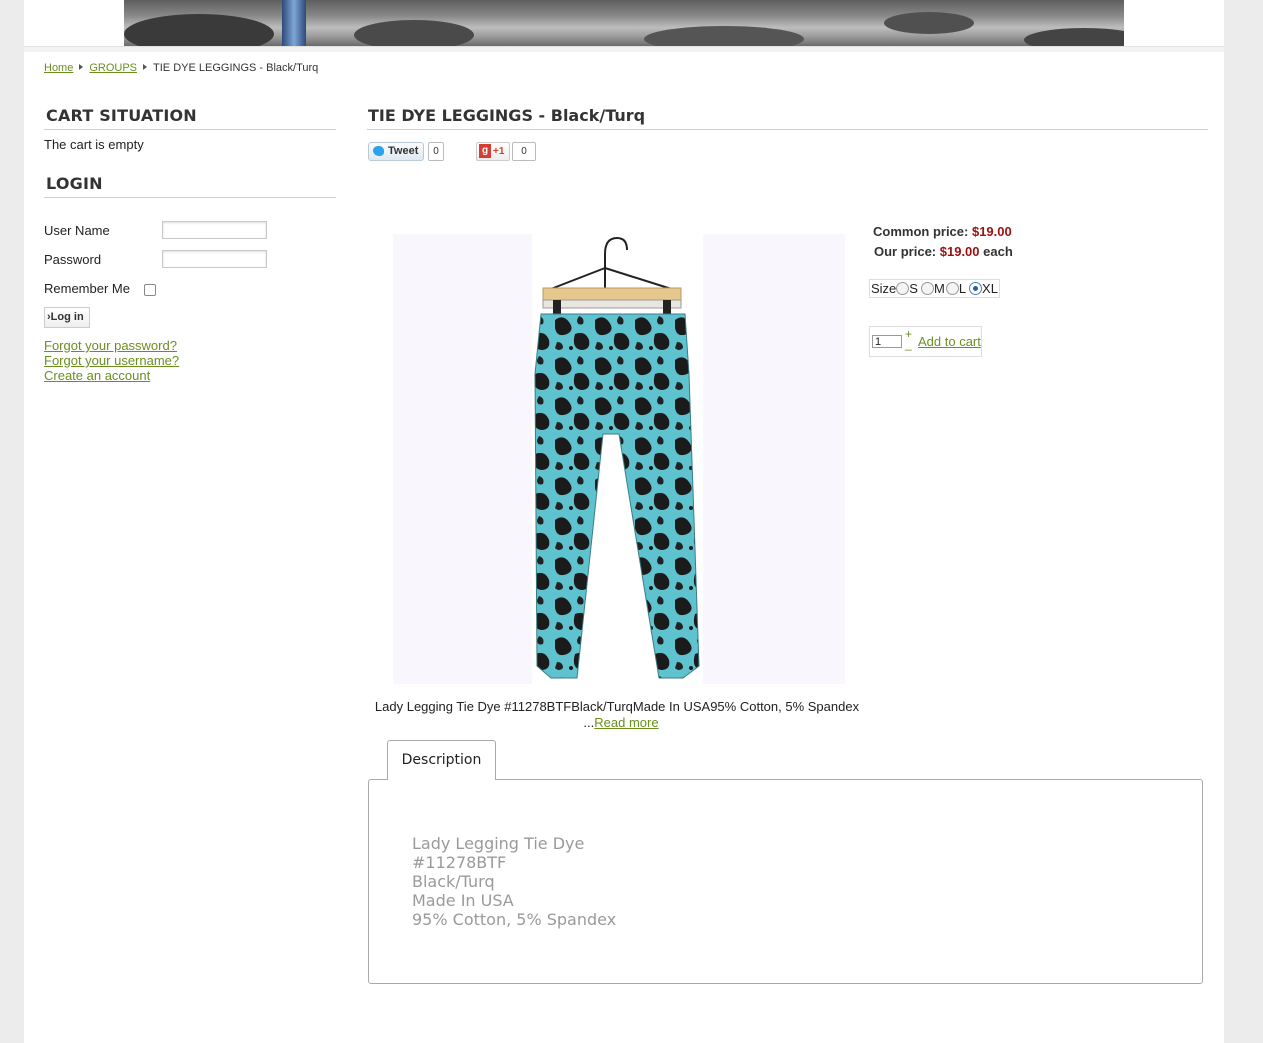 The width and height of the screenshot is (1263, 1043). I want to click on breadcrumb-current: TIE DYE LEGGINGS - Black/Turq, so click(236, 68).